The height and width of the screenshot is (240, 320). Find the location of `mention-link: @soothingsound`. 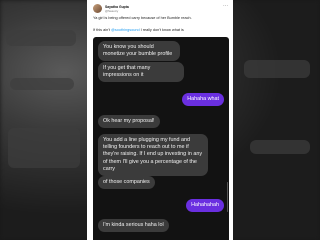

mention-link: @soothingsound is located at coordinates (125, 30).